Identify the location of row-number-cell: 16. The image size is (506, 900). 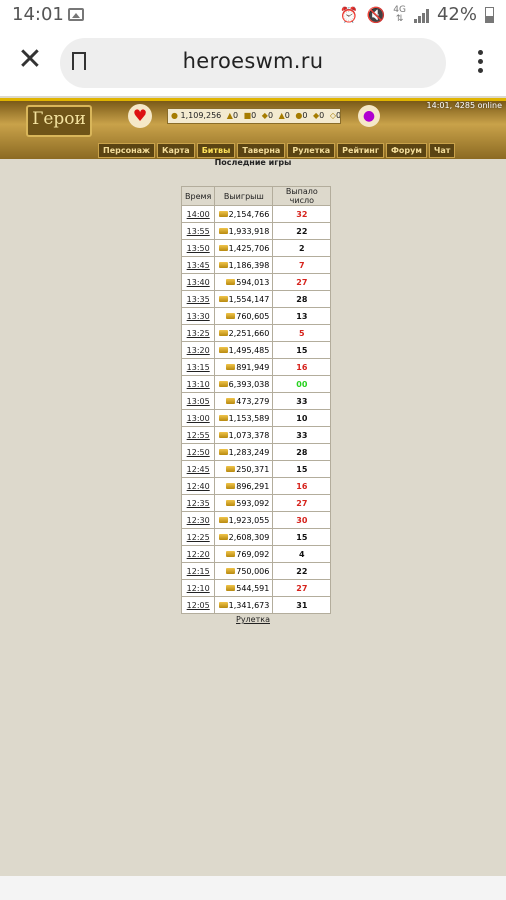
(302, 367).